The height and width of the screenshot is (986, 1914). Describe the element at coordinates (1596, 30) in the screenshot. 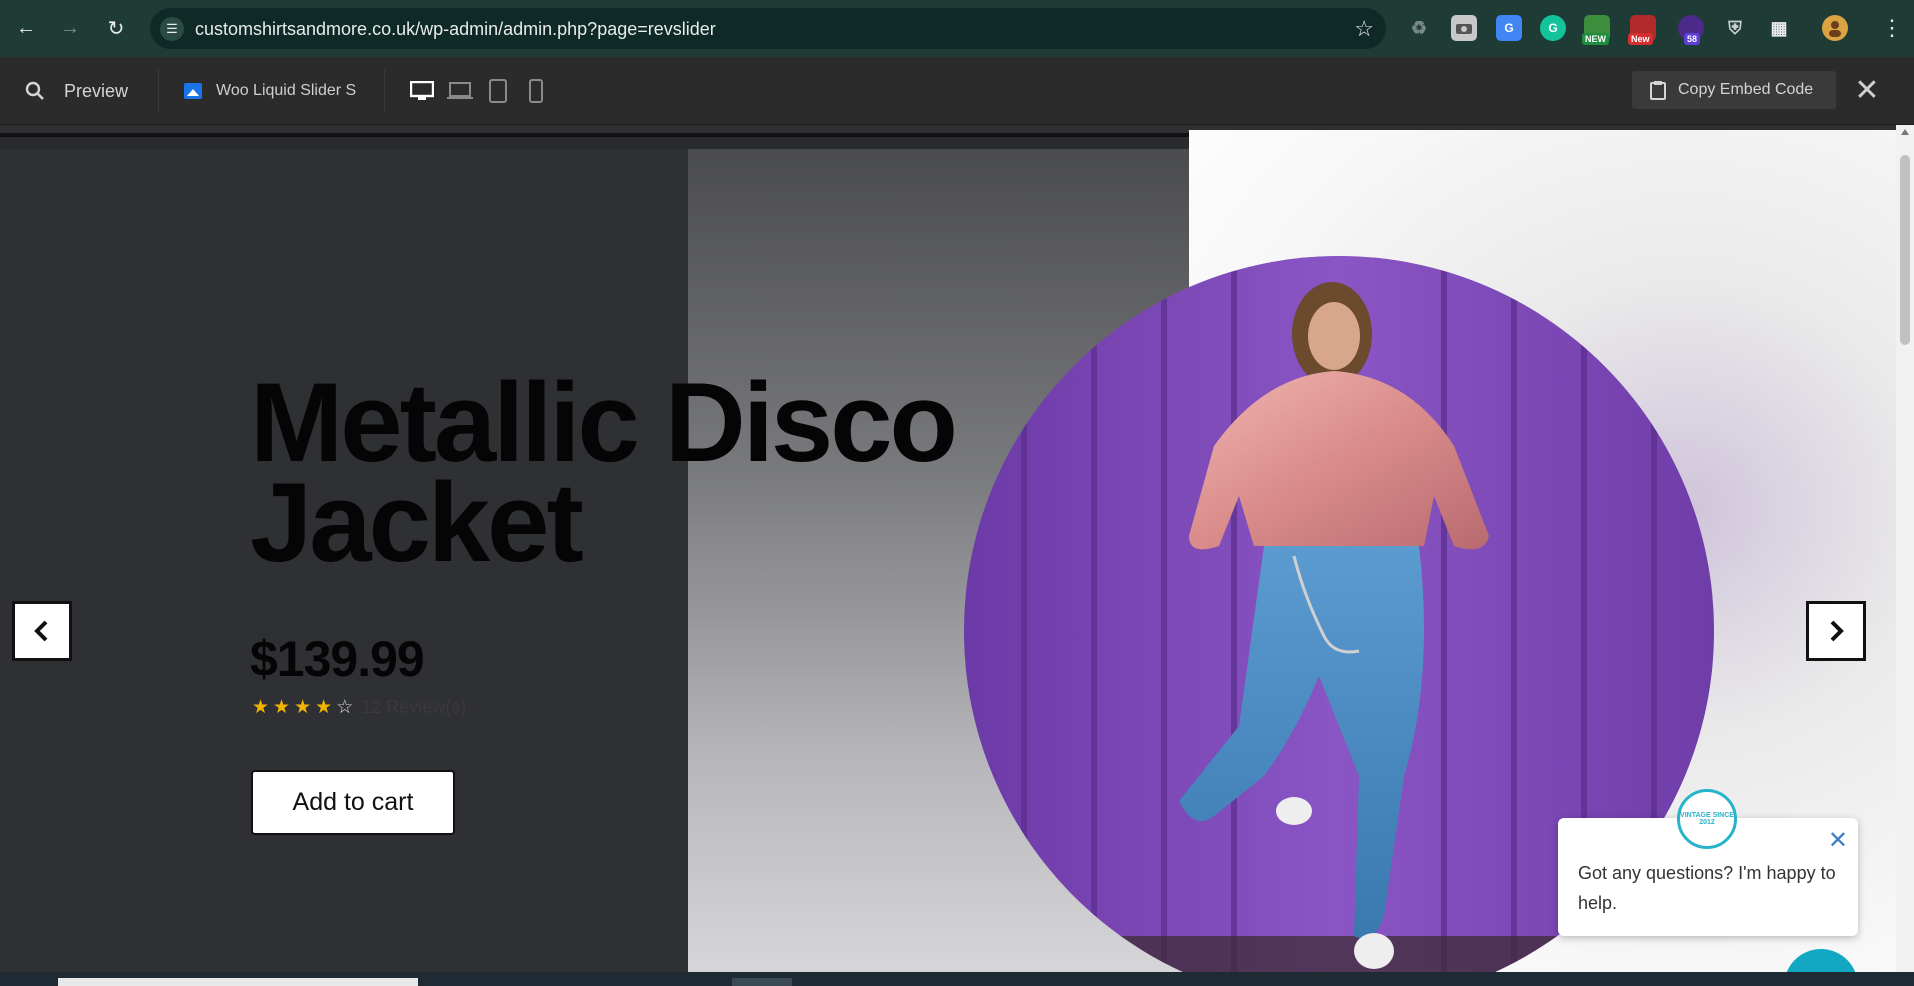

I see `new-extension-icon: NEW` at that location.